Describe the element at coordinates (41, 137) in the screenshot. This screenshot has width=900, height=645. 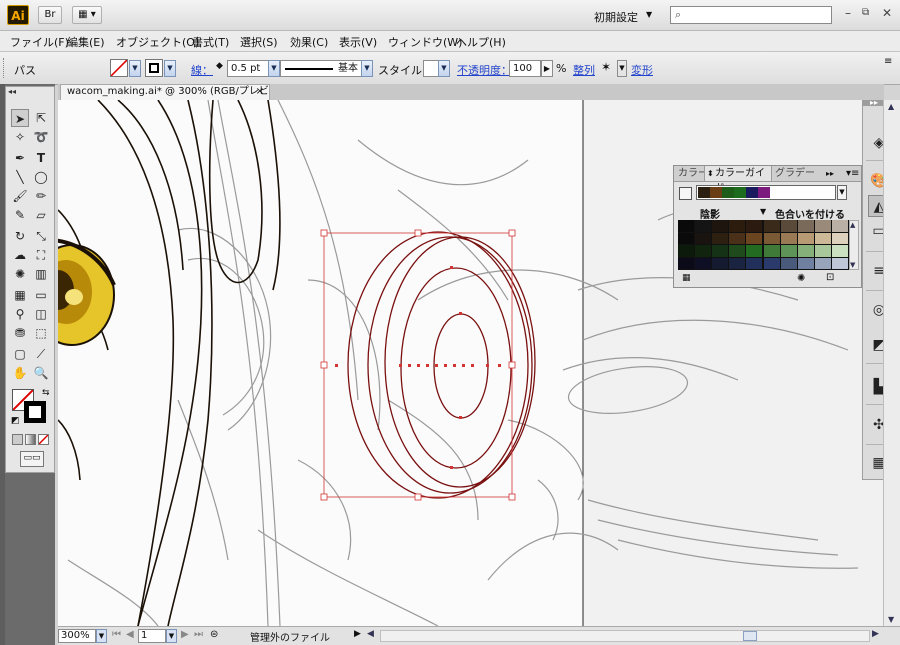
I see `lasso-tool-icon: ➰` at that location.